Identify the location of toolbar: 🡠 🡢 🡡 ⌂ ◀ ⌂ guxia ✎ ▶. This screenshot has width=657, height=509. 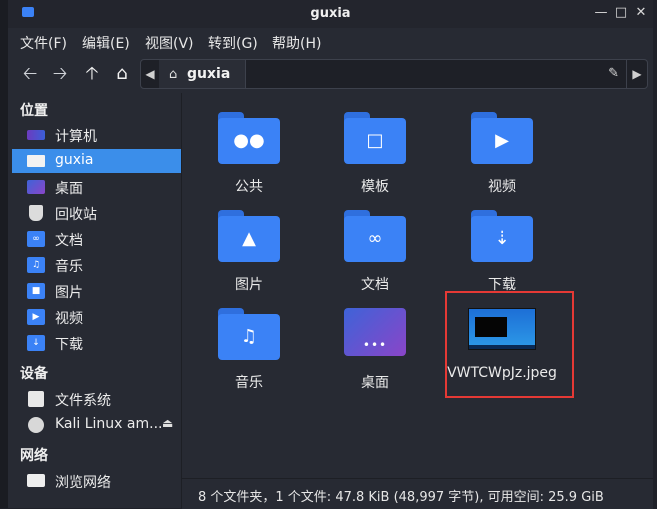
(330, 74).